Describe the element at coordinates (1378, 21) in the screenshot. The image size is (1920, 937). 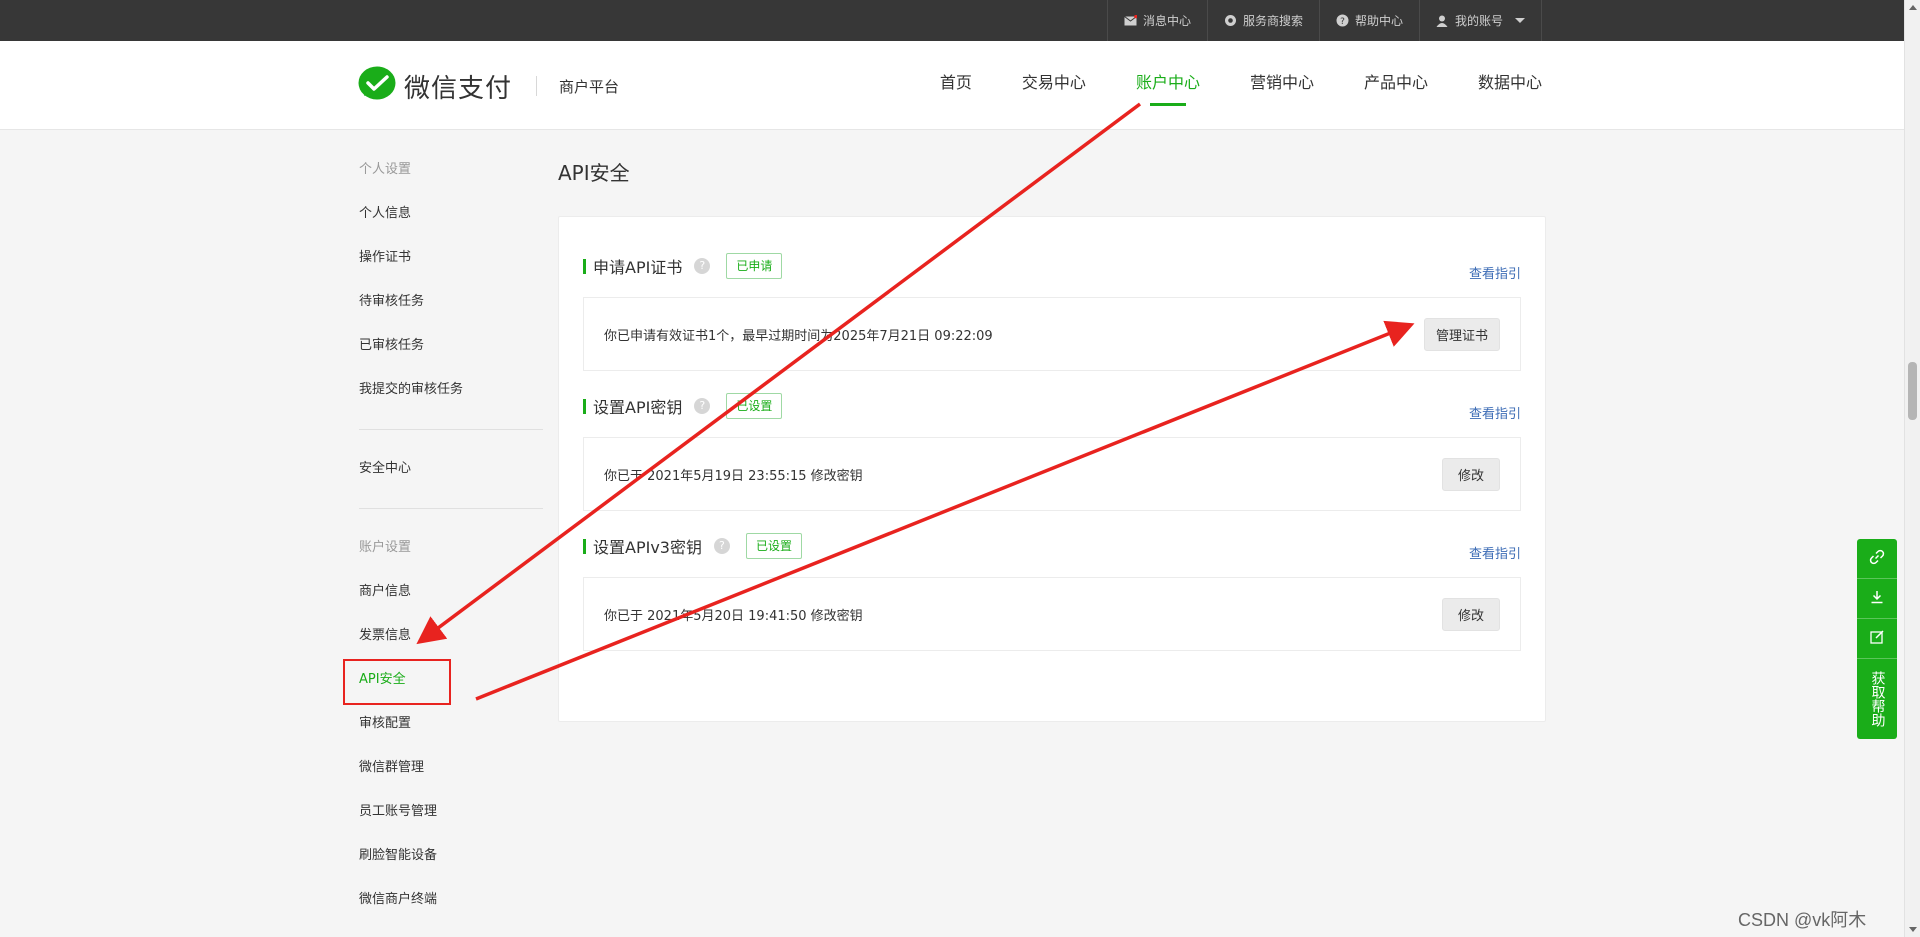
I see `topbar-help-label: 帮助中心` at that location.